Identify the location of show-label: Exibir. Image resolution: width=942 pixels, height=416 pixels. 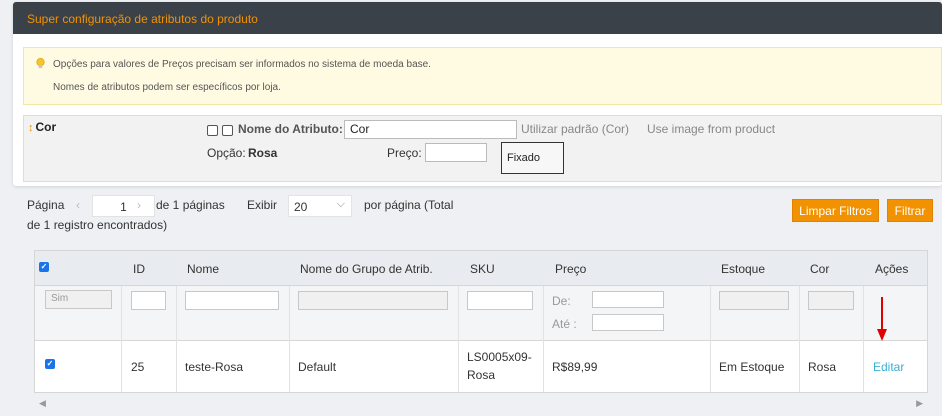
(262, 205).